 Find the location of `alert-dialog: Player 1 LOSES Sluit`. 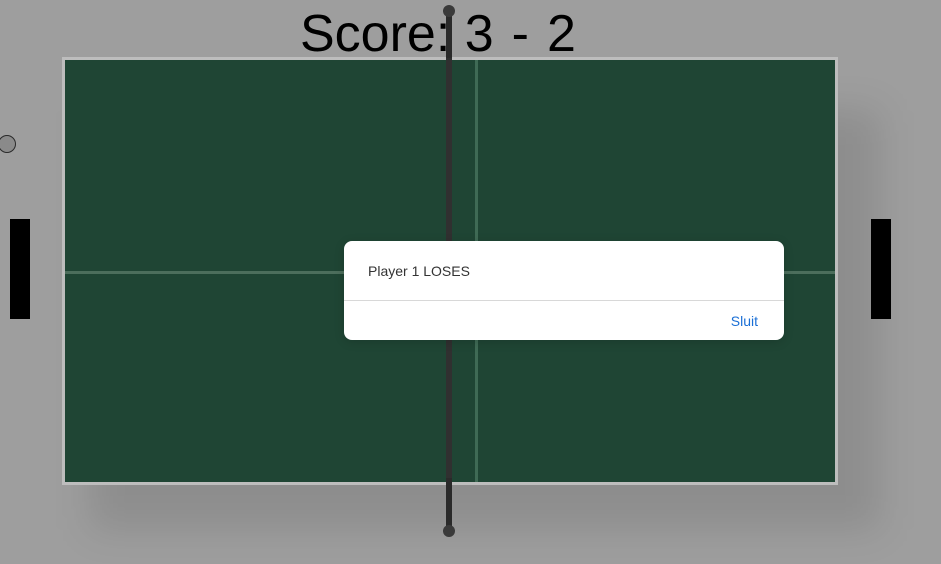

alert-dialog: Player 1 LOSES Sluit is located at coordinates (564, 290).